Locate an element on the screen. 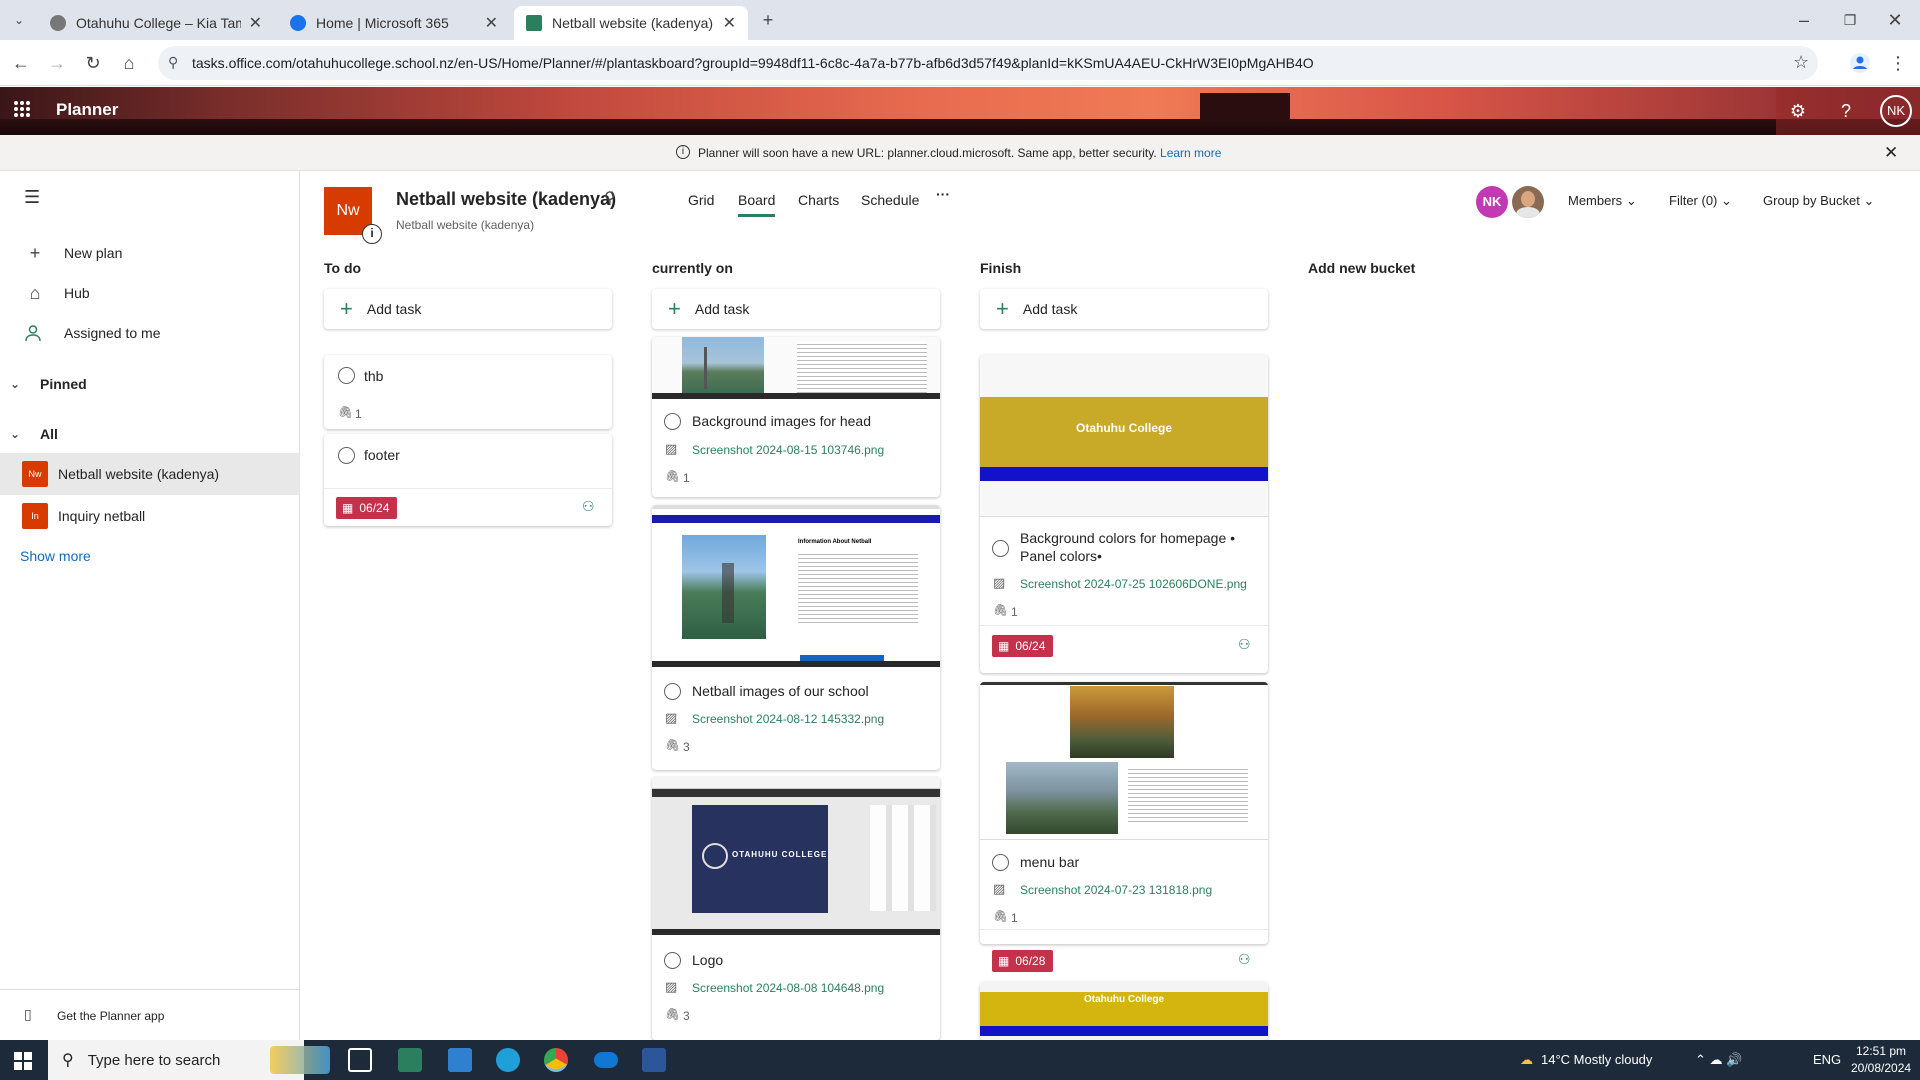 This screenshot has width=1920, height=1080. browser-tab-otahuhu: Otahuhu College – Kia Tamatar ✕ is located at coordinates (156, 23).